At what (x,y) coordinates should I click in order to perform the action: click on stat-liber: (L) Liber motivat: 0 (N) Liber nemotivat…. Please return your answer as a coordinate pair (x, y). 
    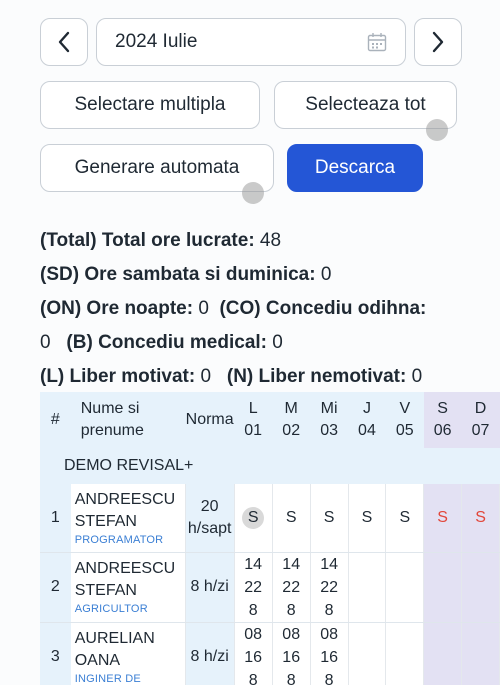
    Looking at the image, I should click on (231, 376).